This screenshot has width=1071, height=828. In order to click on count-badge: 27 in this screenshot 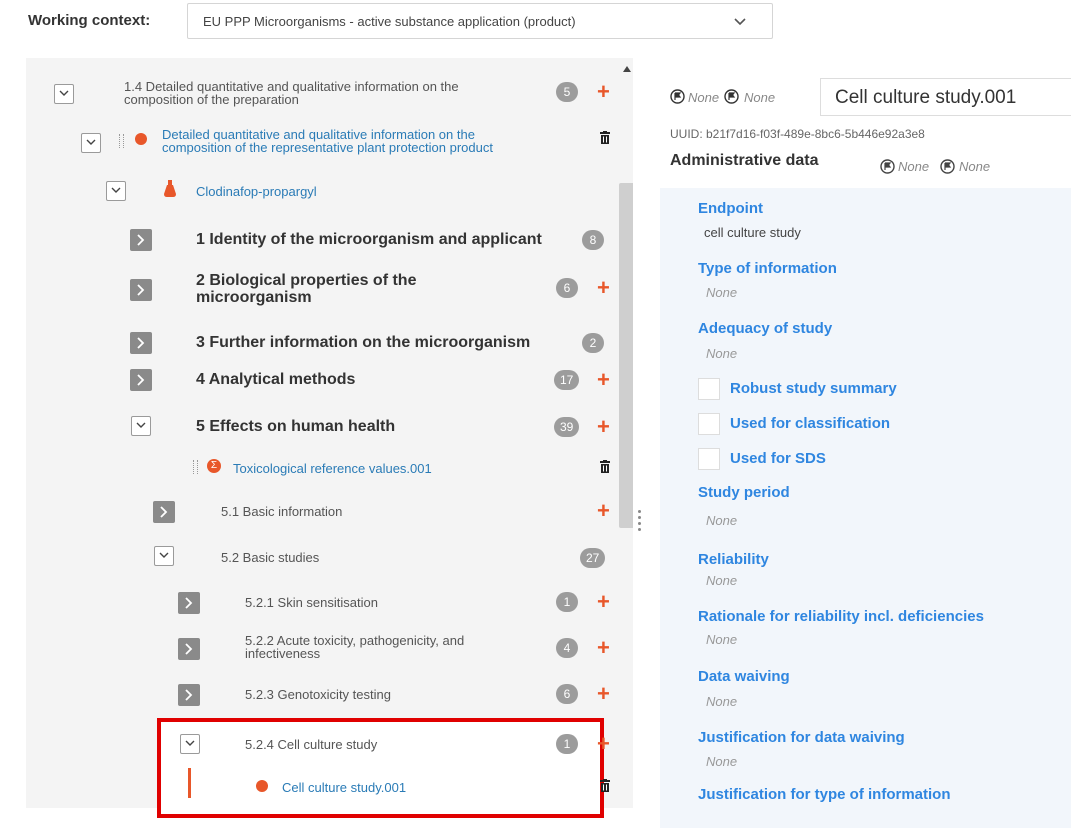, I will do `click(593, 558)`.